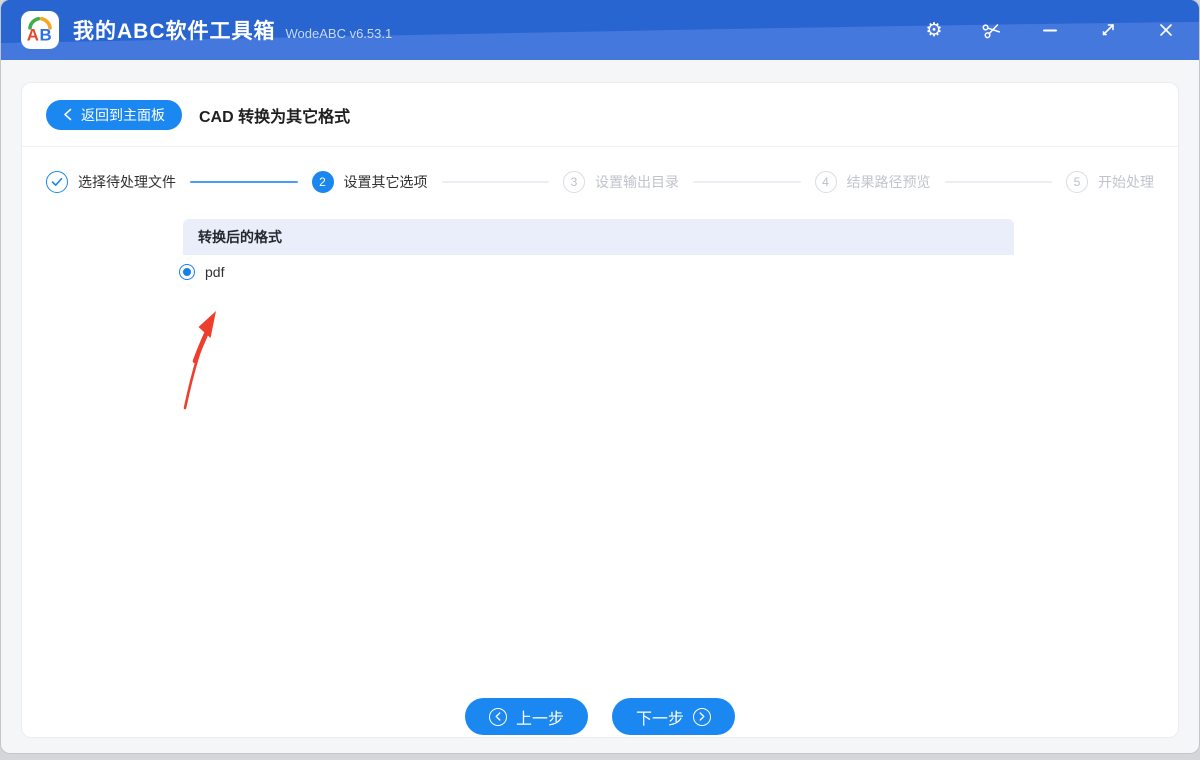  What do you see at coordinates (322, 182) in the screenshot?
I see `step-2-circle: 2` at bounding box center [322, 182].